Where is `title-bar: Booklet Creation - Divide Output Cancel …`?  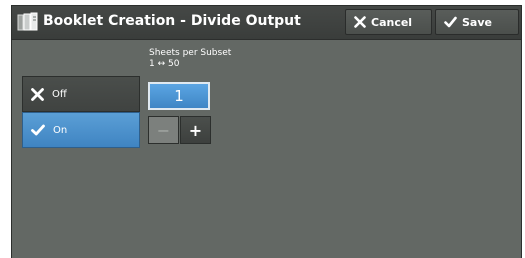 title-bar: Booklet Creation - Divide Output Cancel … is located at coordinates (266, 23).